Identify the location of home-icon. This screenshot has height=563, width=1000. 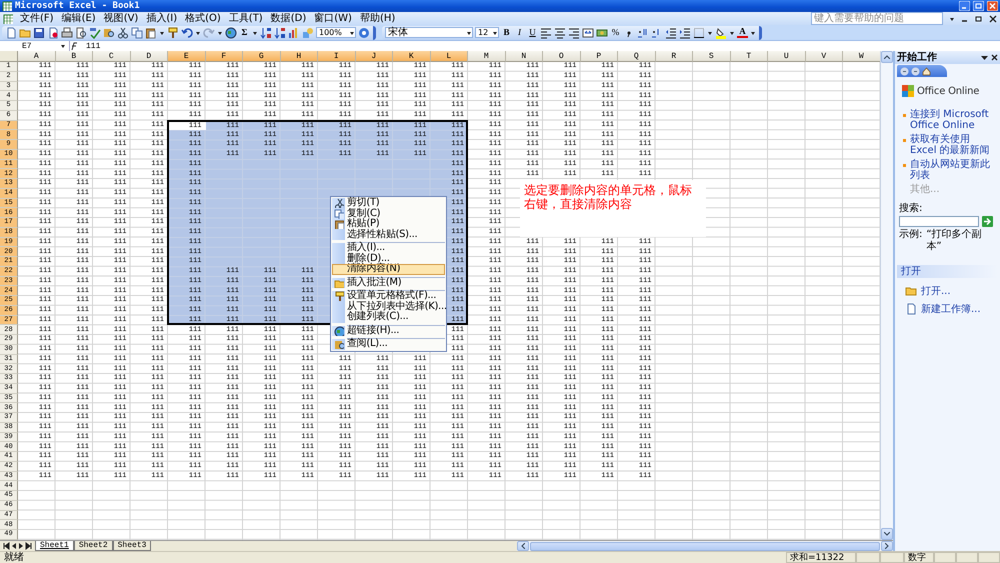
(926, 71).